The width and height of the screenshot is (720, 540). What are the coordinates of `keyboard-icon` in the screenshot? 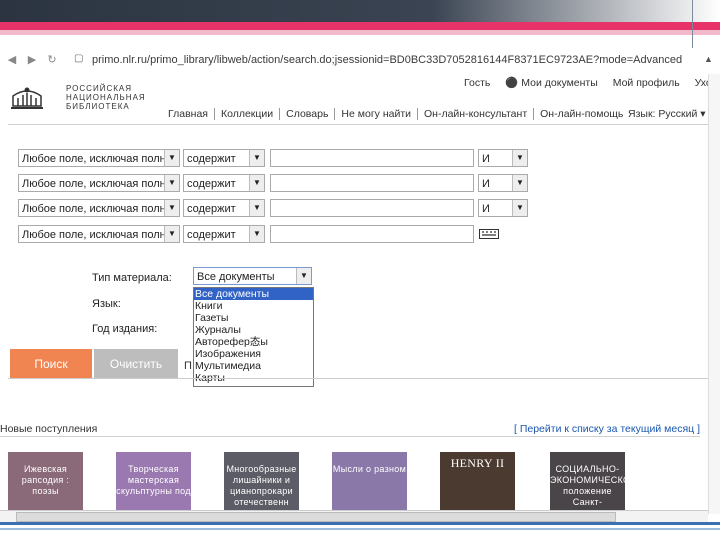 It's located at (489, 234).